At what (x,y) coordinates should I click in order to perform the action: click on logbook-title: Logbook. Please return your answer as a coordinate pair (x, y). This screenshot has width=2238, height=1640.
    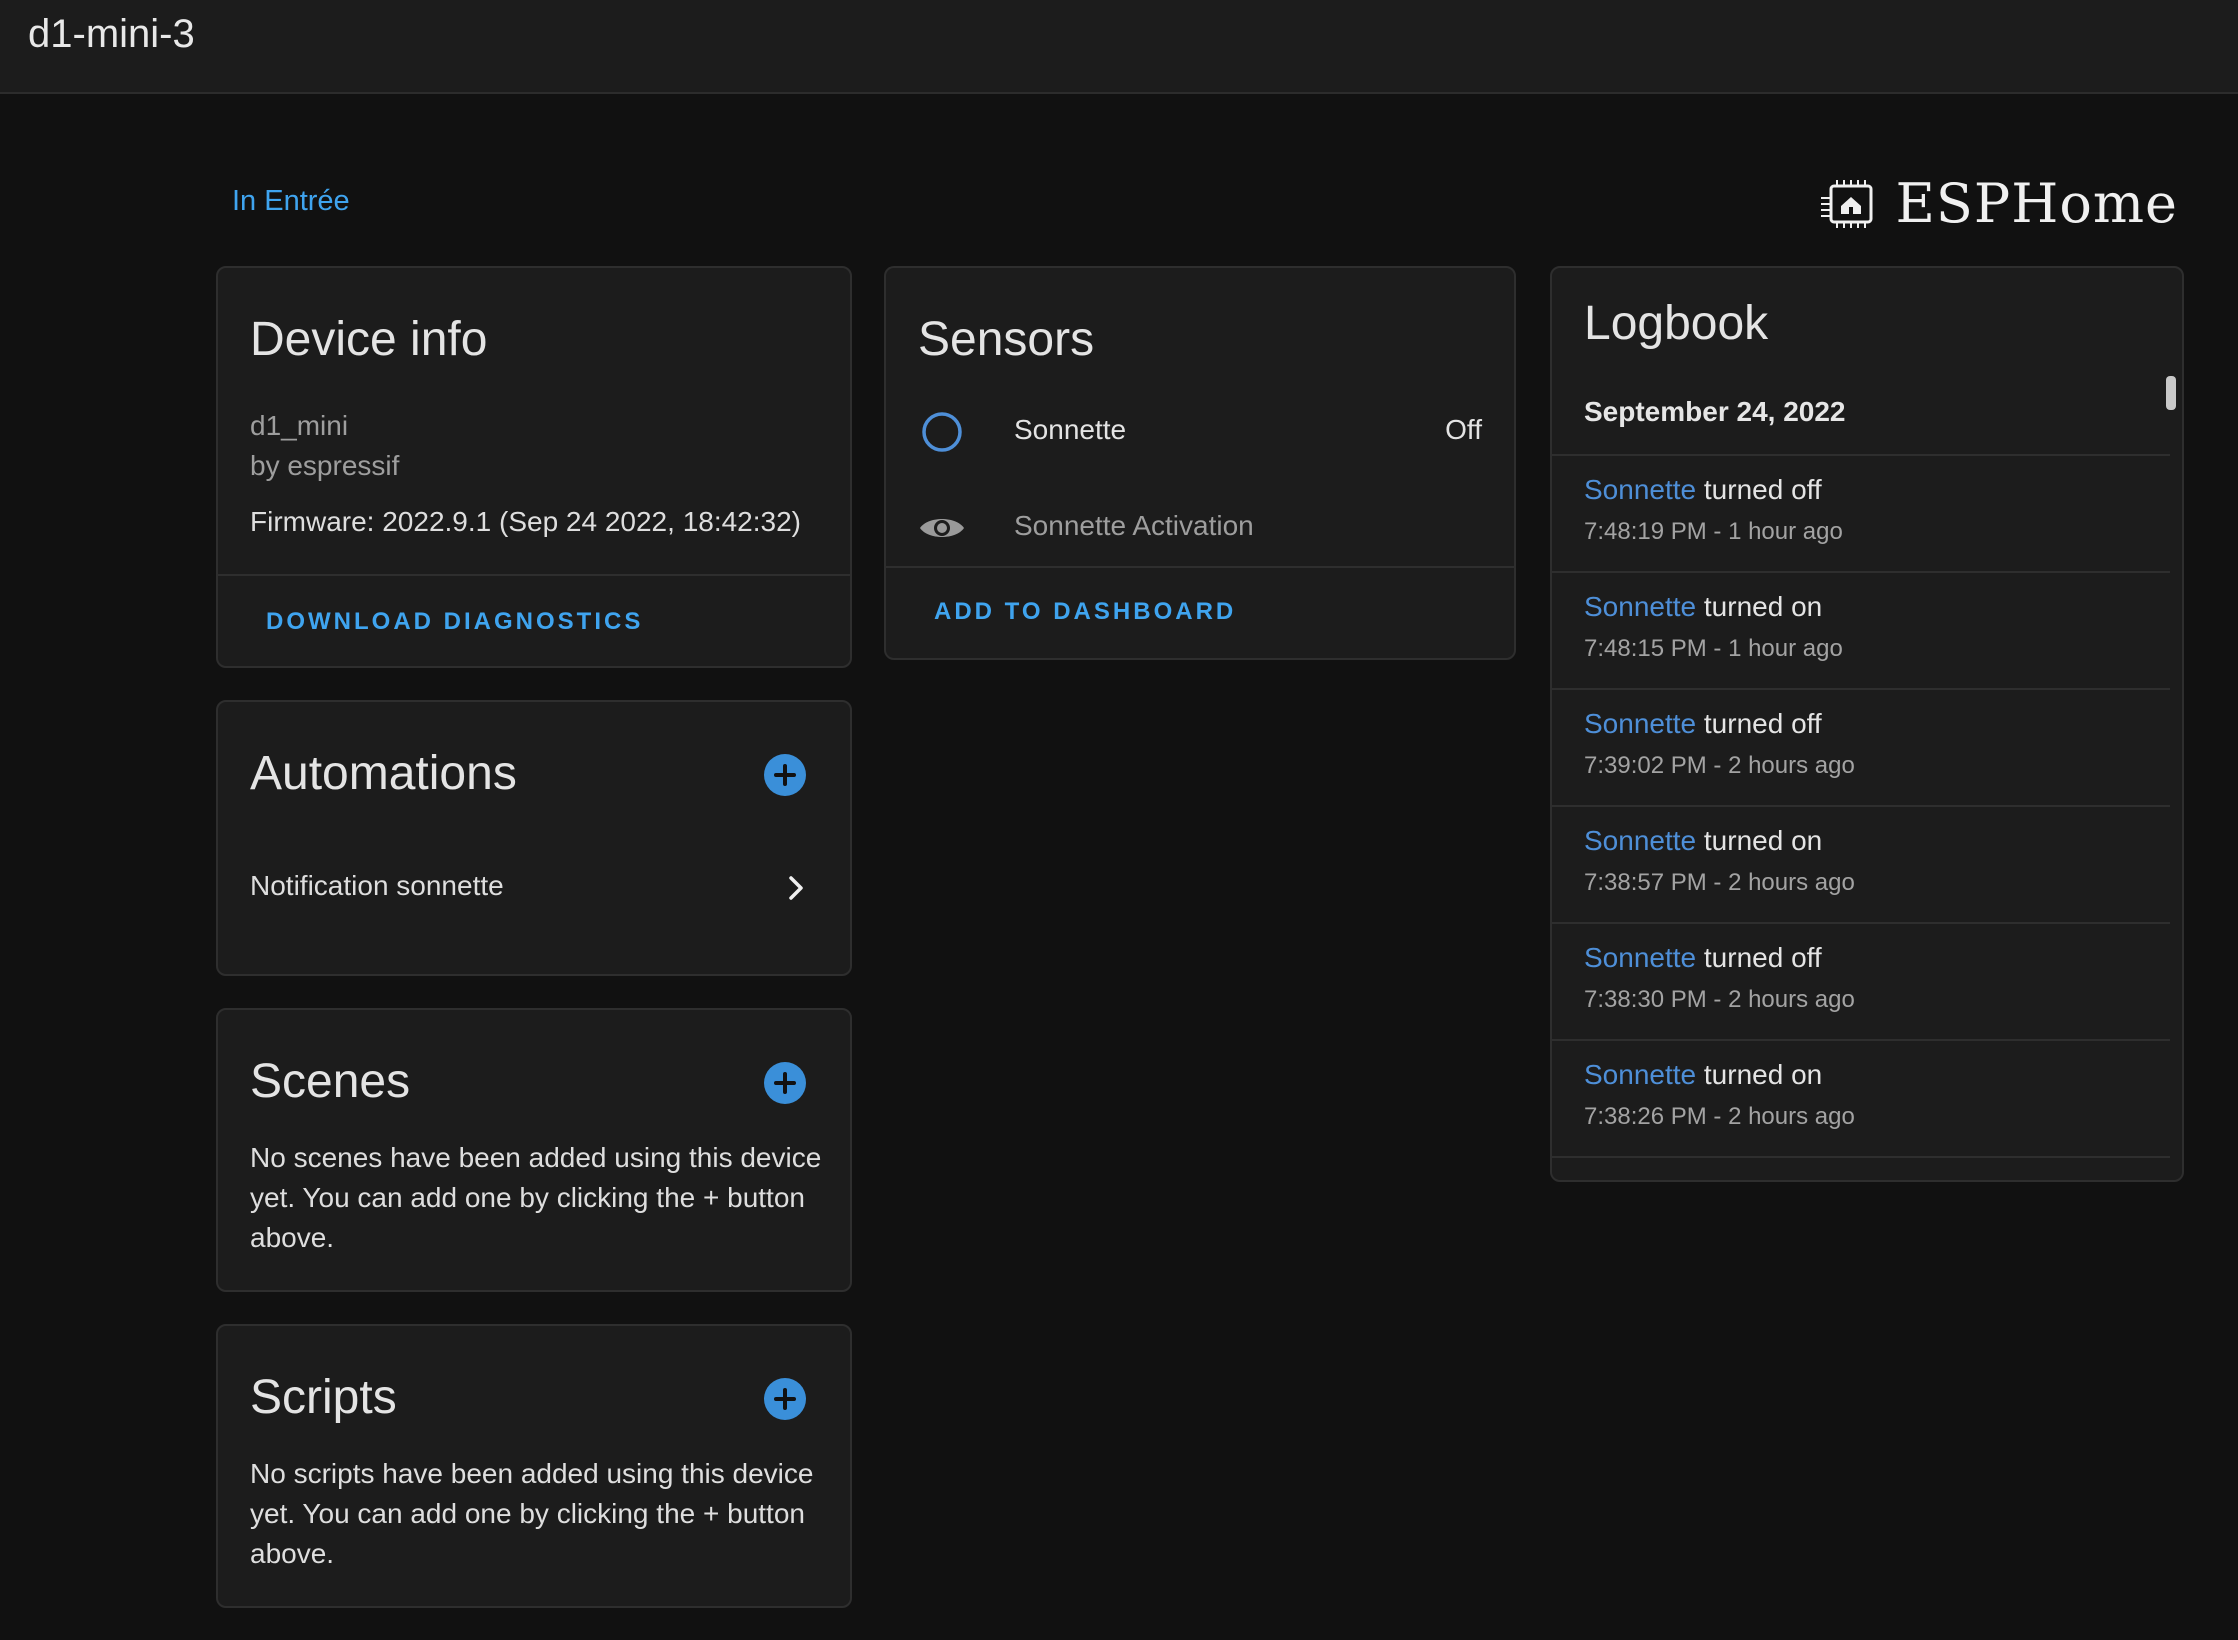
    Looking at the image, I should click on (1676, 323).